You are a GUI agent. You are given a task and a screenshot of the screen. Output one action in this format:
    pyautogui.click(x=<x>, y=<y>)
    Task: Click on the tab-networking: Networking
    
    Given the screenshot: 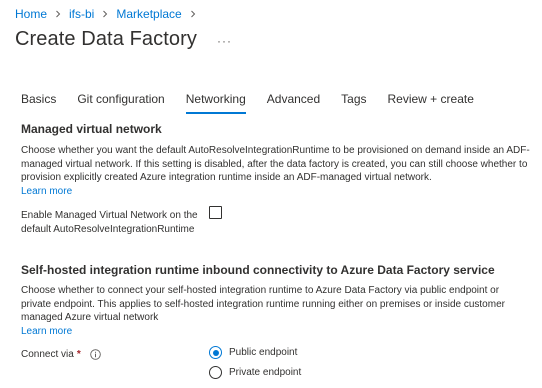 What is the action you would take?
    pyautogui.click(x=215, y=103)
    